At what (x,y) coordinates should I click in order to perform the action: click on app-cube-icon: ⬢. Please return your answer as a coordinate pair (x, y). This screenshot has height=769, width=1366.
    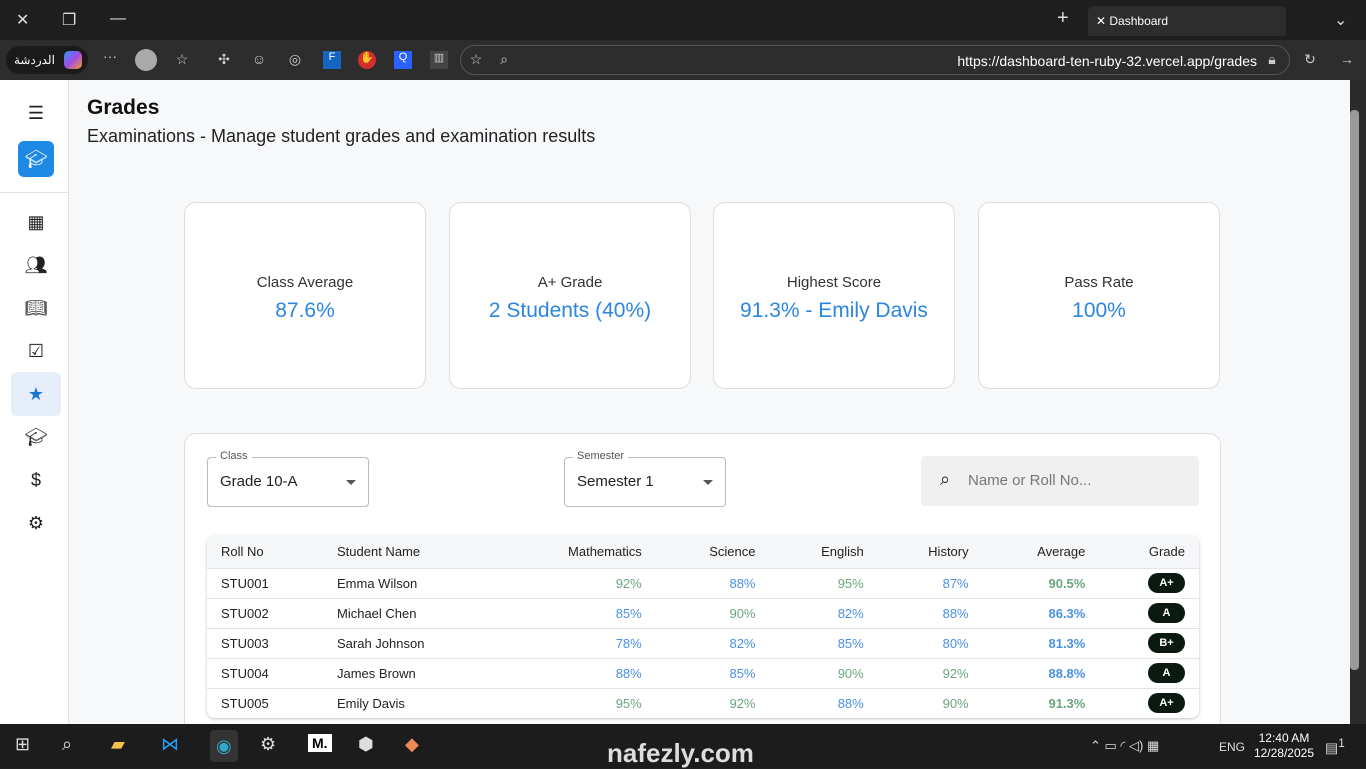
    Looking at the image, I should click on (366, 744).